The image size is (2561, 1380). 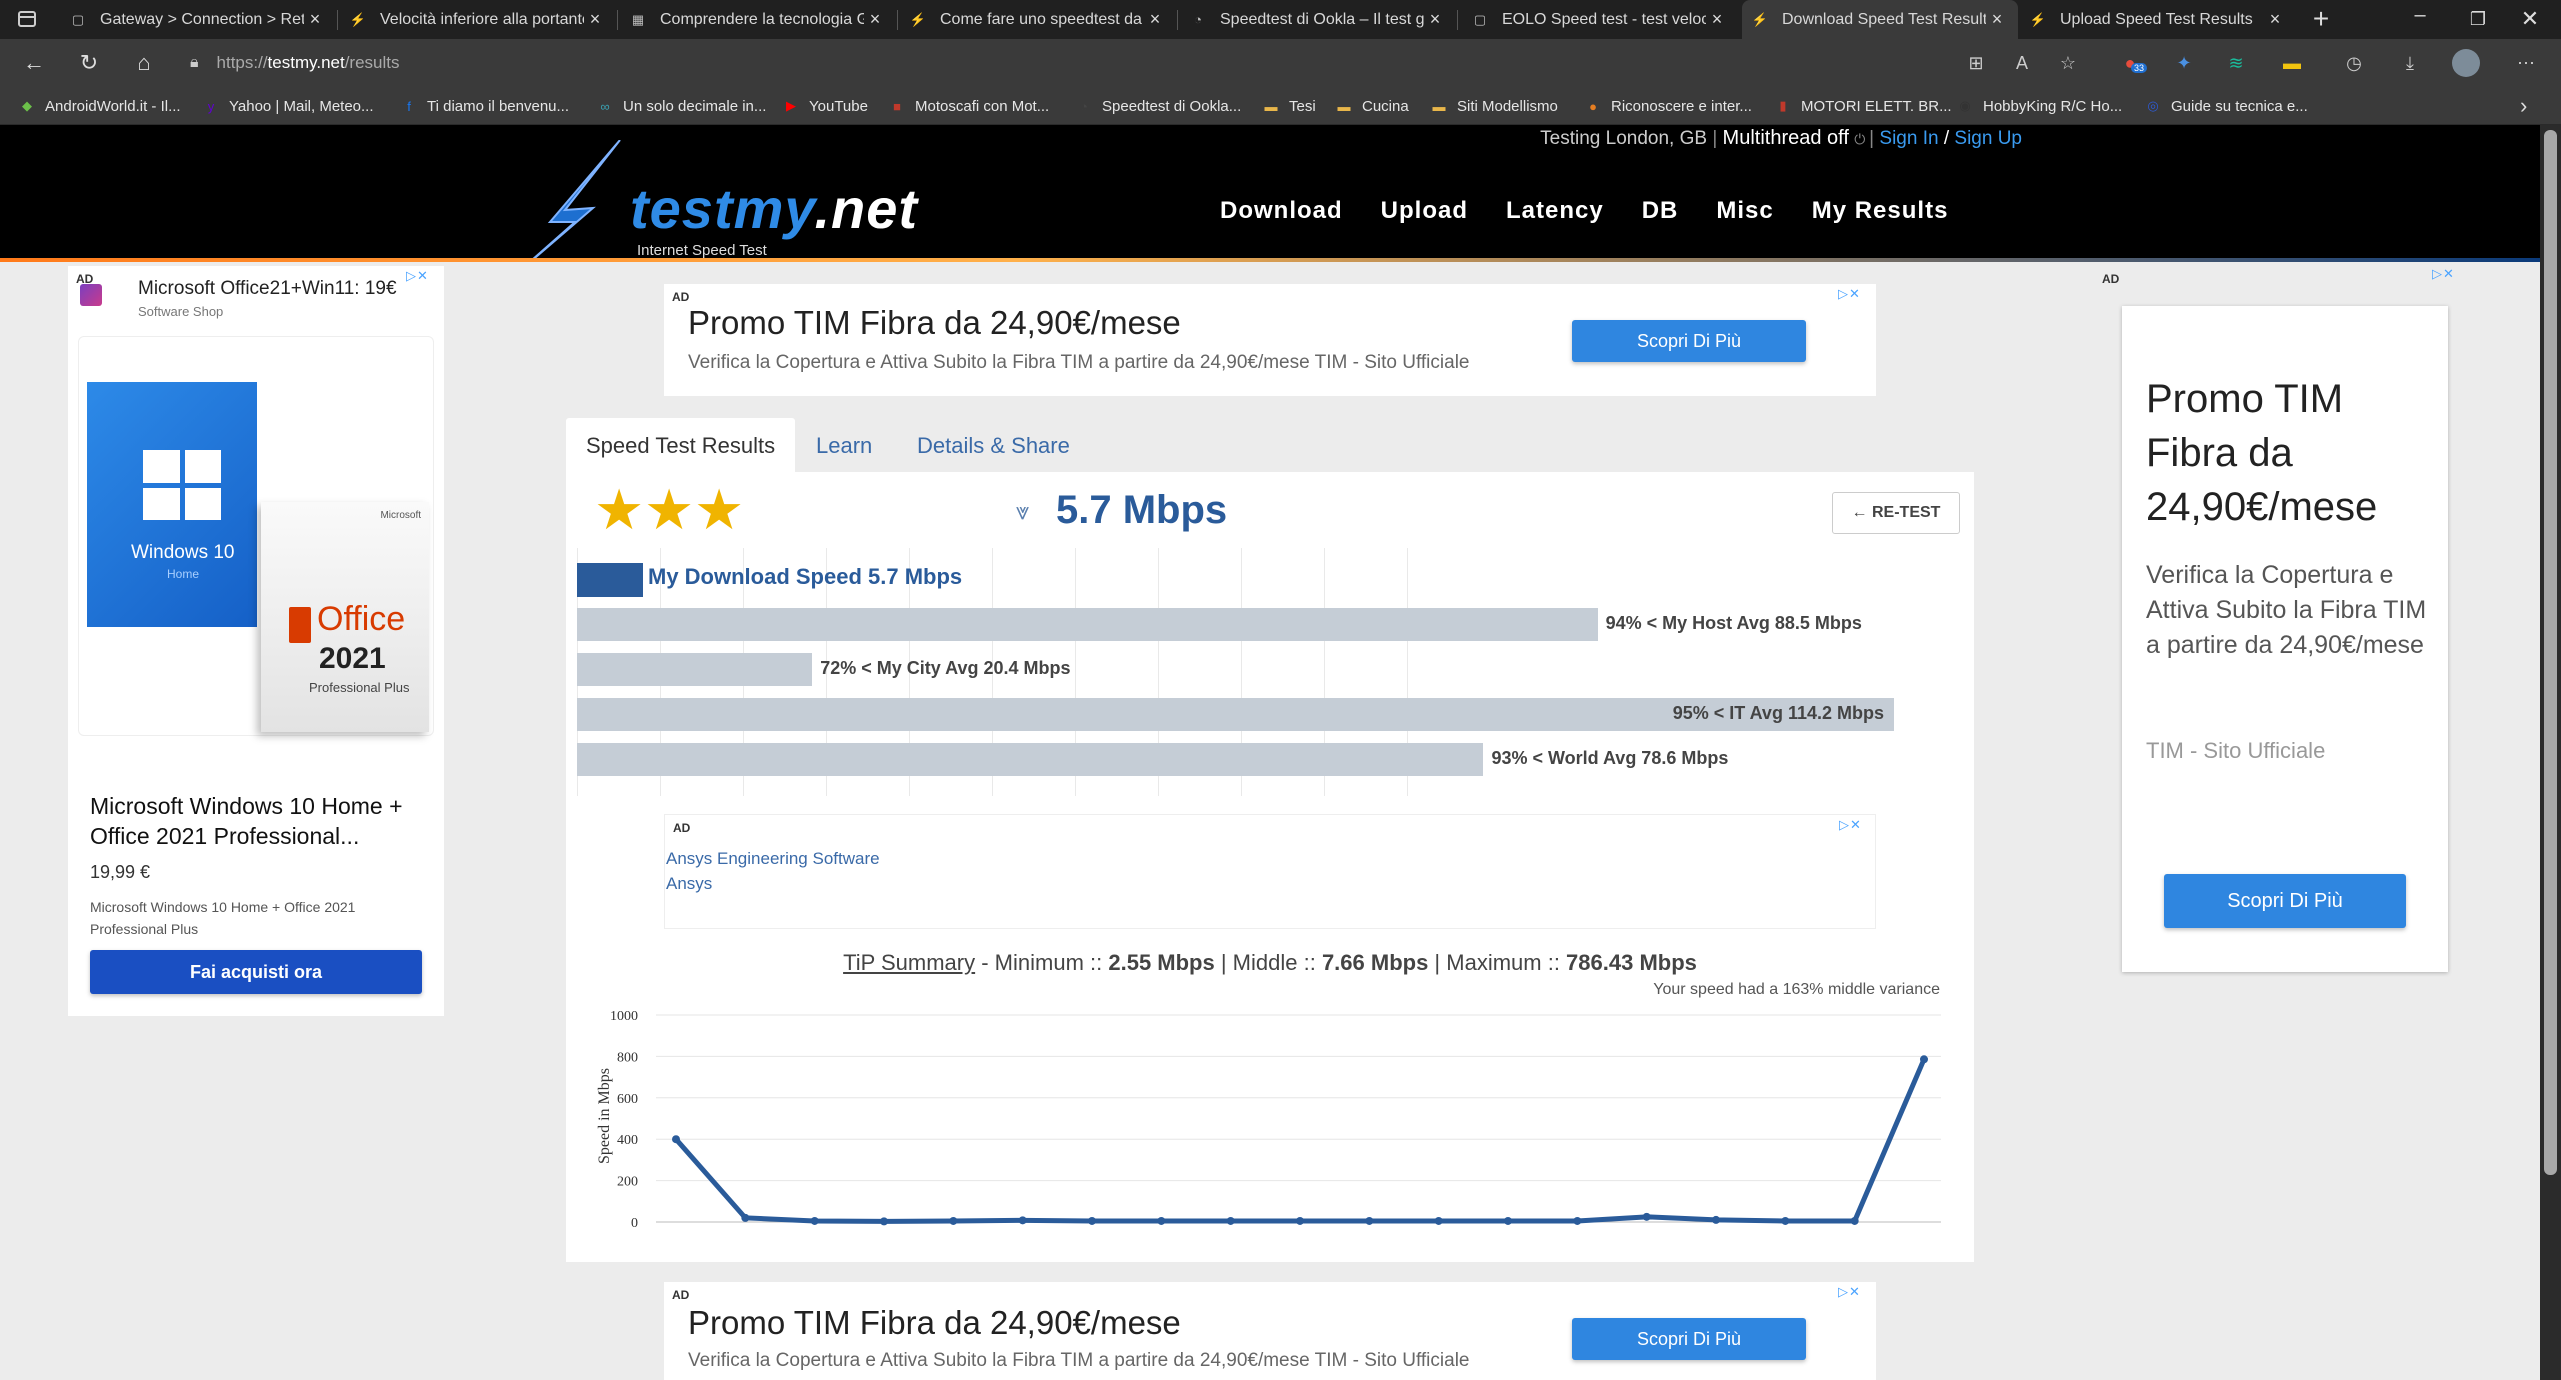 What do you see at coordinates (27, 19) in the screenshot?
I see `tab-actions-icon` at bounding box center [27, 19].